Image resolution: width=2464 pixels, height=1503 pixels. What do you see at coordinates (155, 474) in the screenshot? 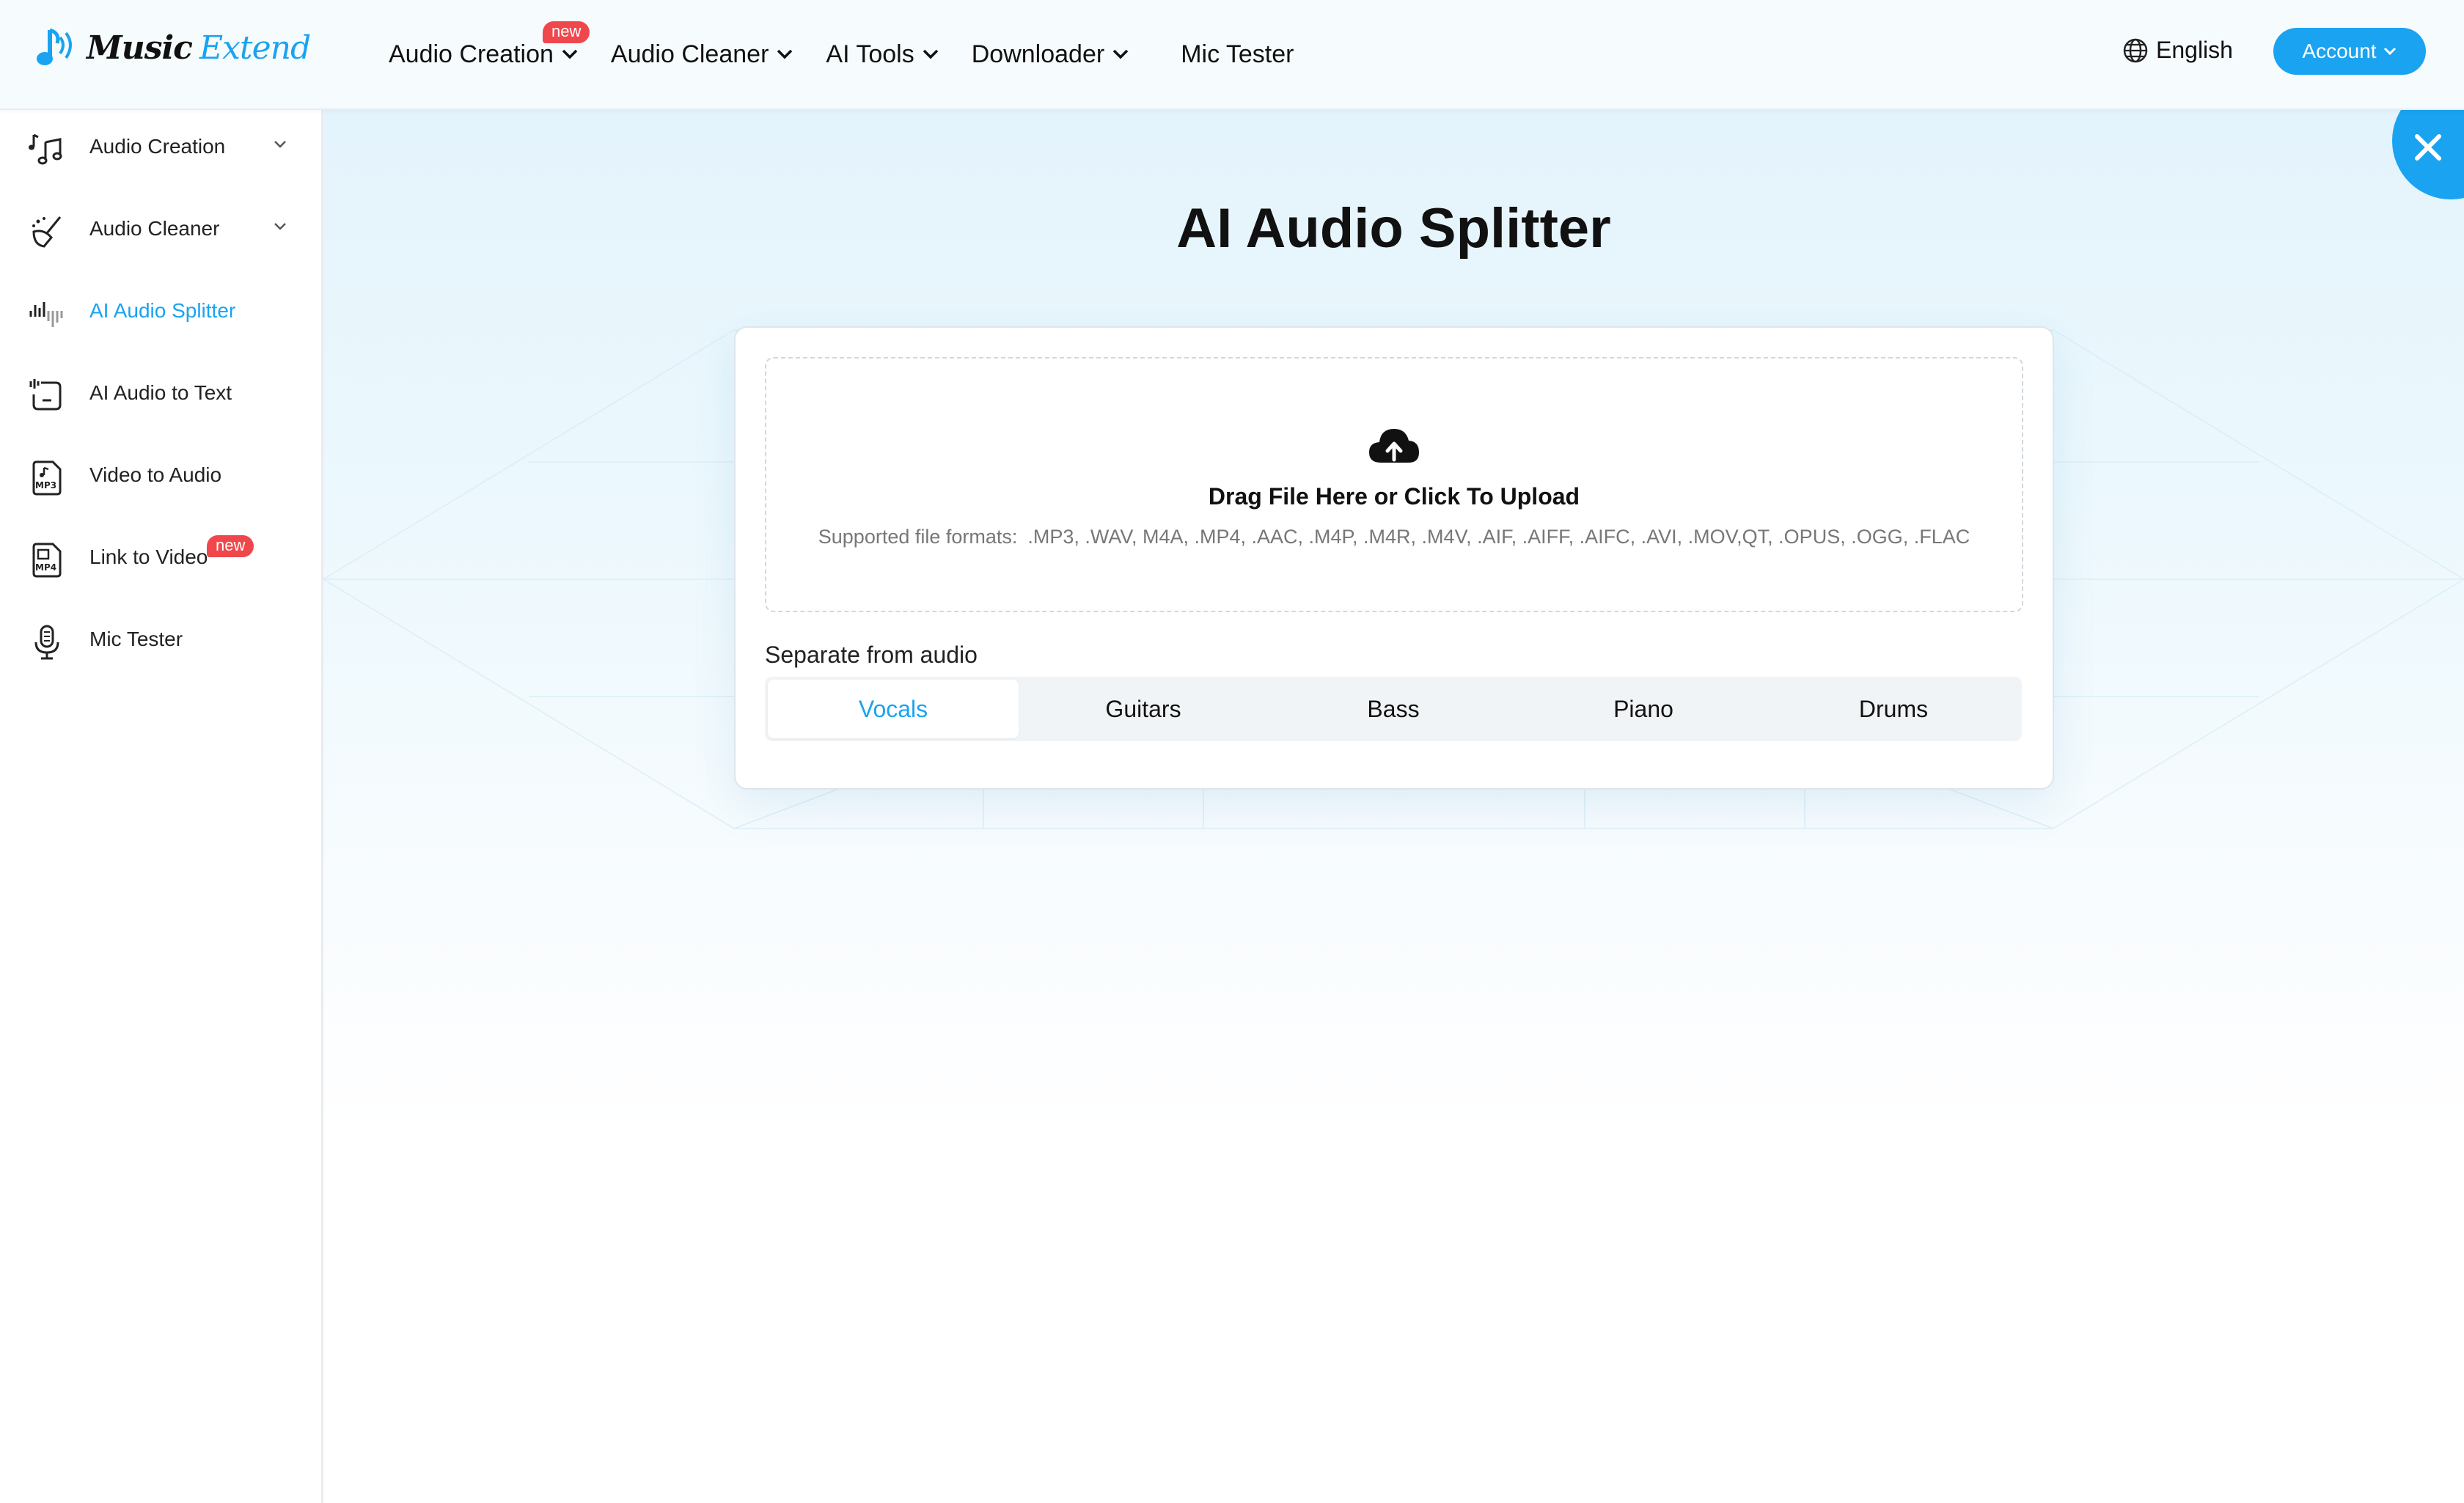
I see `sidebar-item-label: Video to Audio` at bounding box center [155, 474].